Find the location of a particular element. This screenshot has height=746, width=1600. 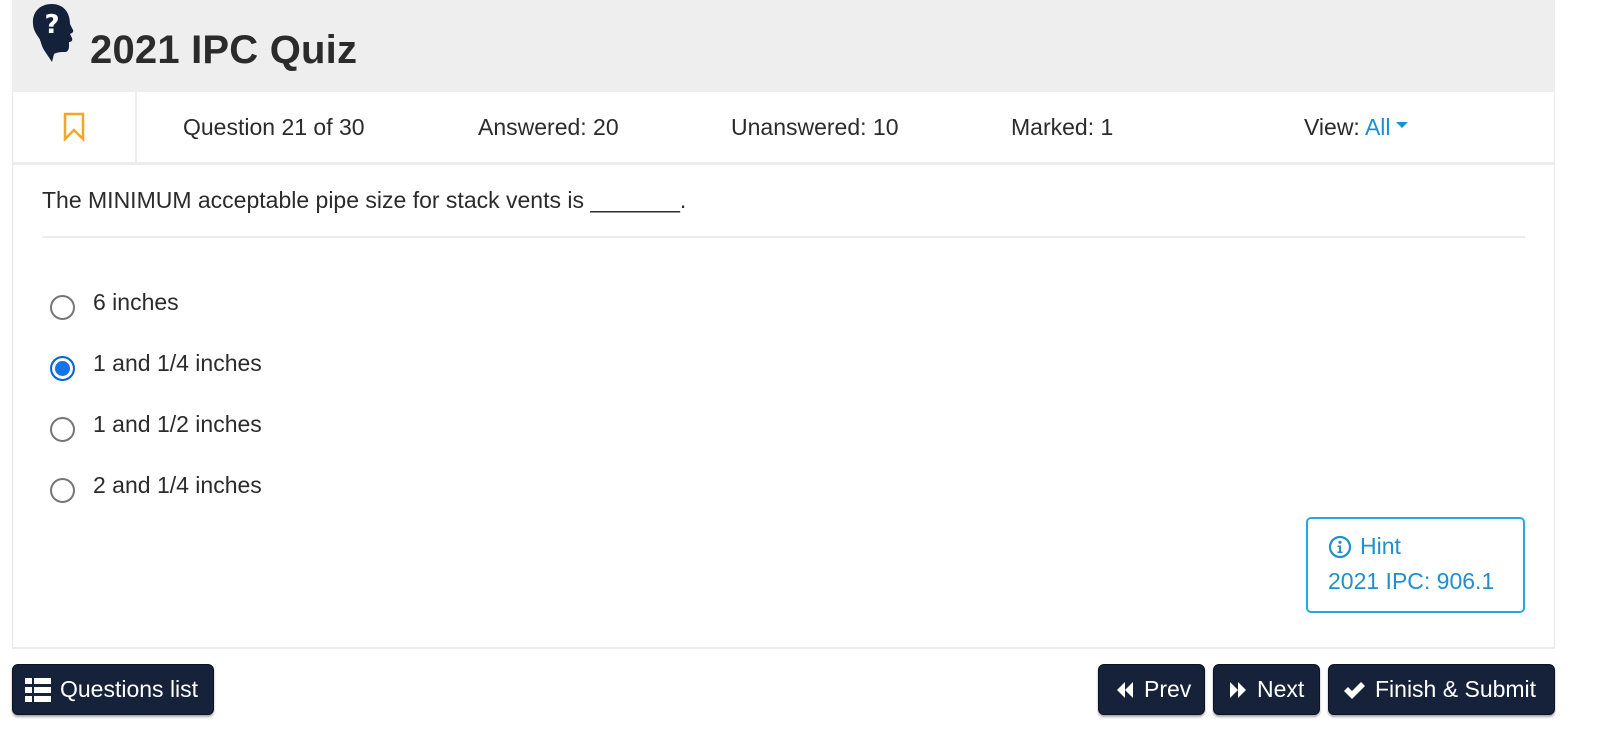

head-question-icon: ? is located at coordinates (53, 33).